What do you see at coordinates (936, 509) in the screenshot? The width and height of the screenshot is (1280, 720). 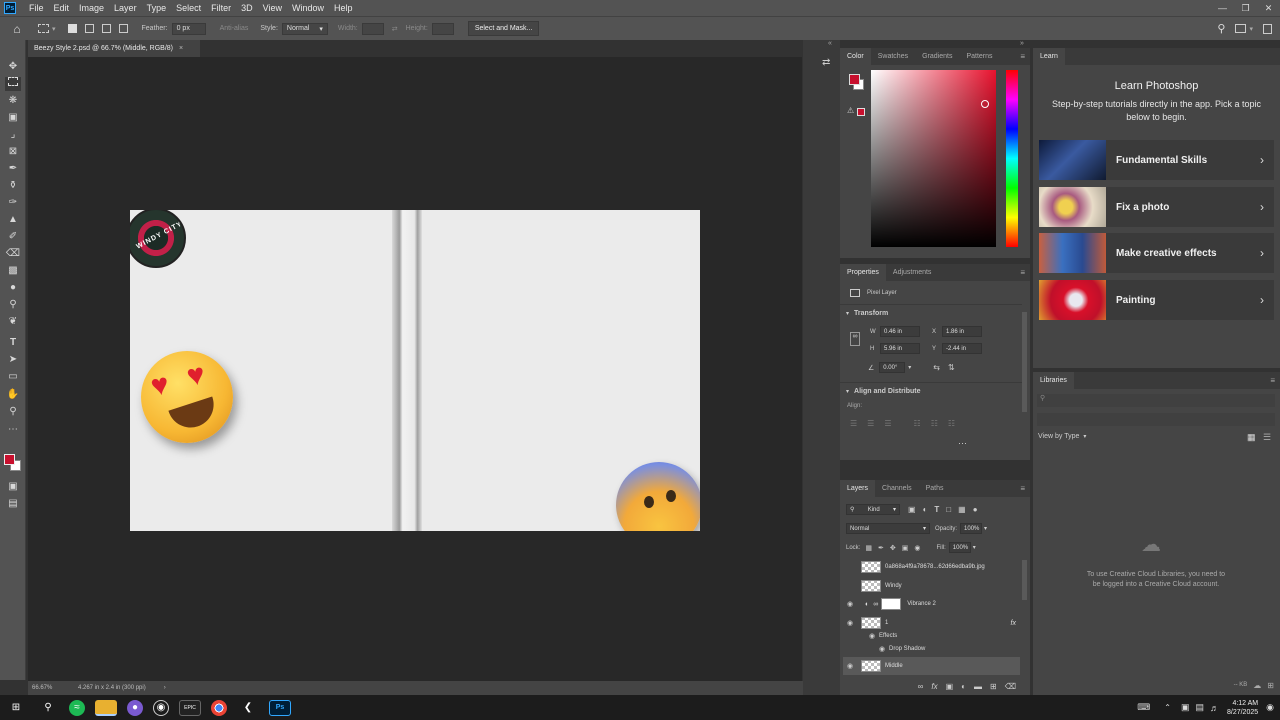 I see `filter-type-icon: T` at bounding box center [936, 509].